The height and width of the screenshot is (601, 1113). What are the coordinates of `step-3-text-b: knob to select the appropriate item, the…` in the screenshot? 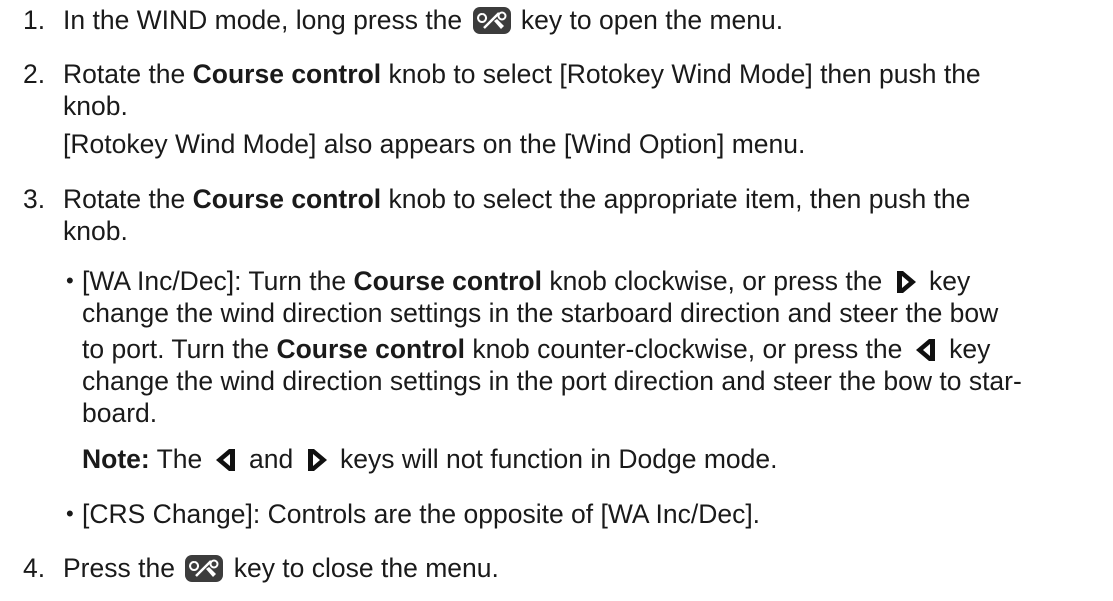 It's located at (679, 199).